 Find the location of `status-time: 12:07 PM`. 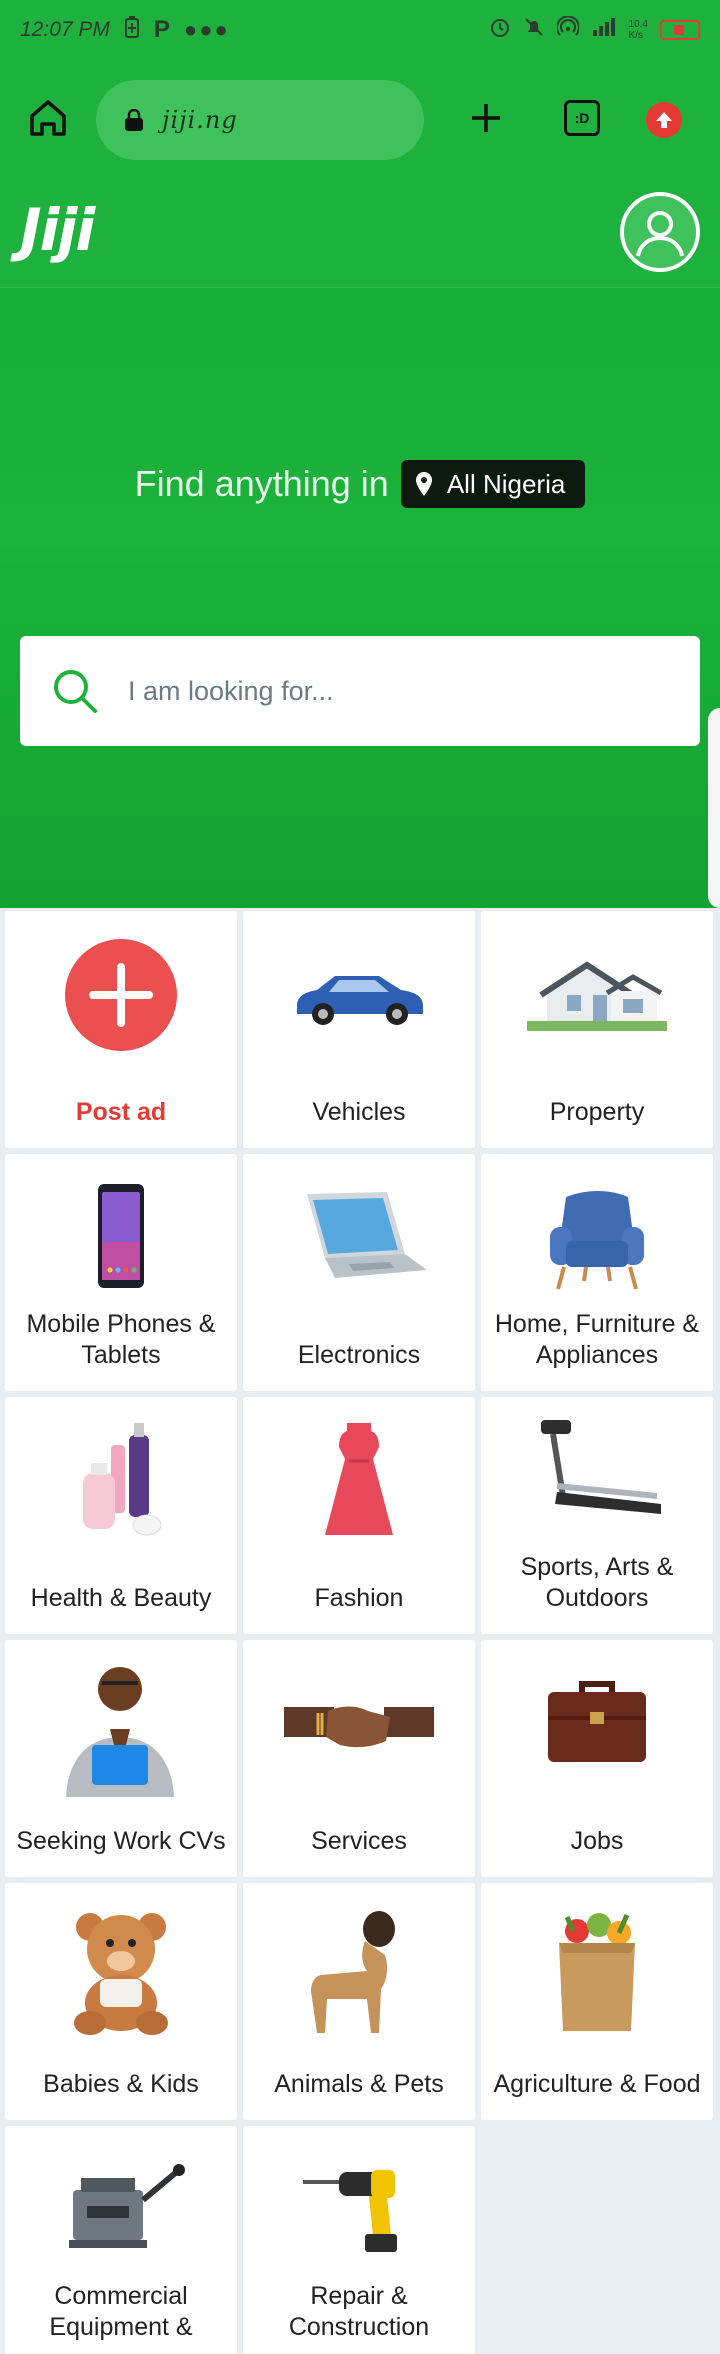

status-time: 12:07 PM is located at coordinates (65, 29).